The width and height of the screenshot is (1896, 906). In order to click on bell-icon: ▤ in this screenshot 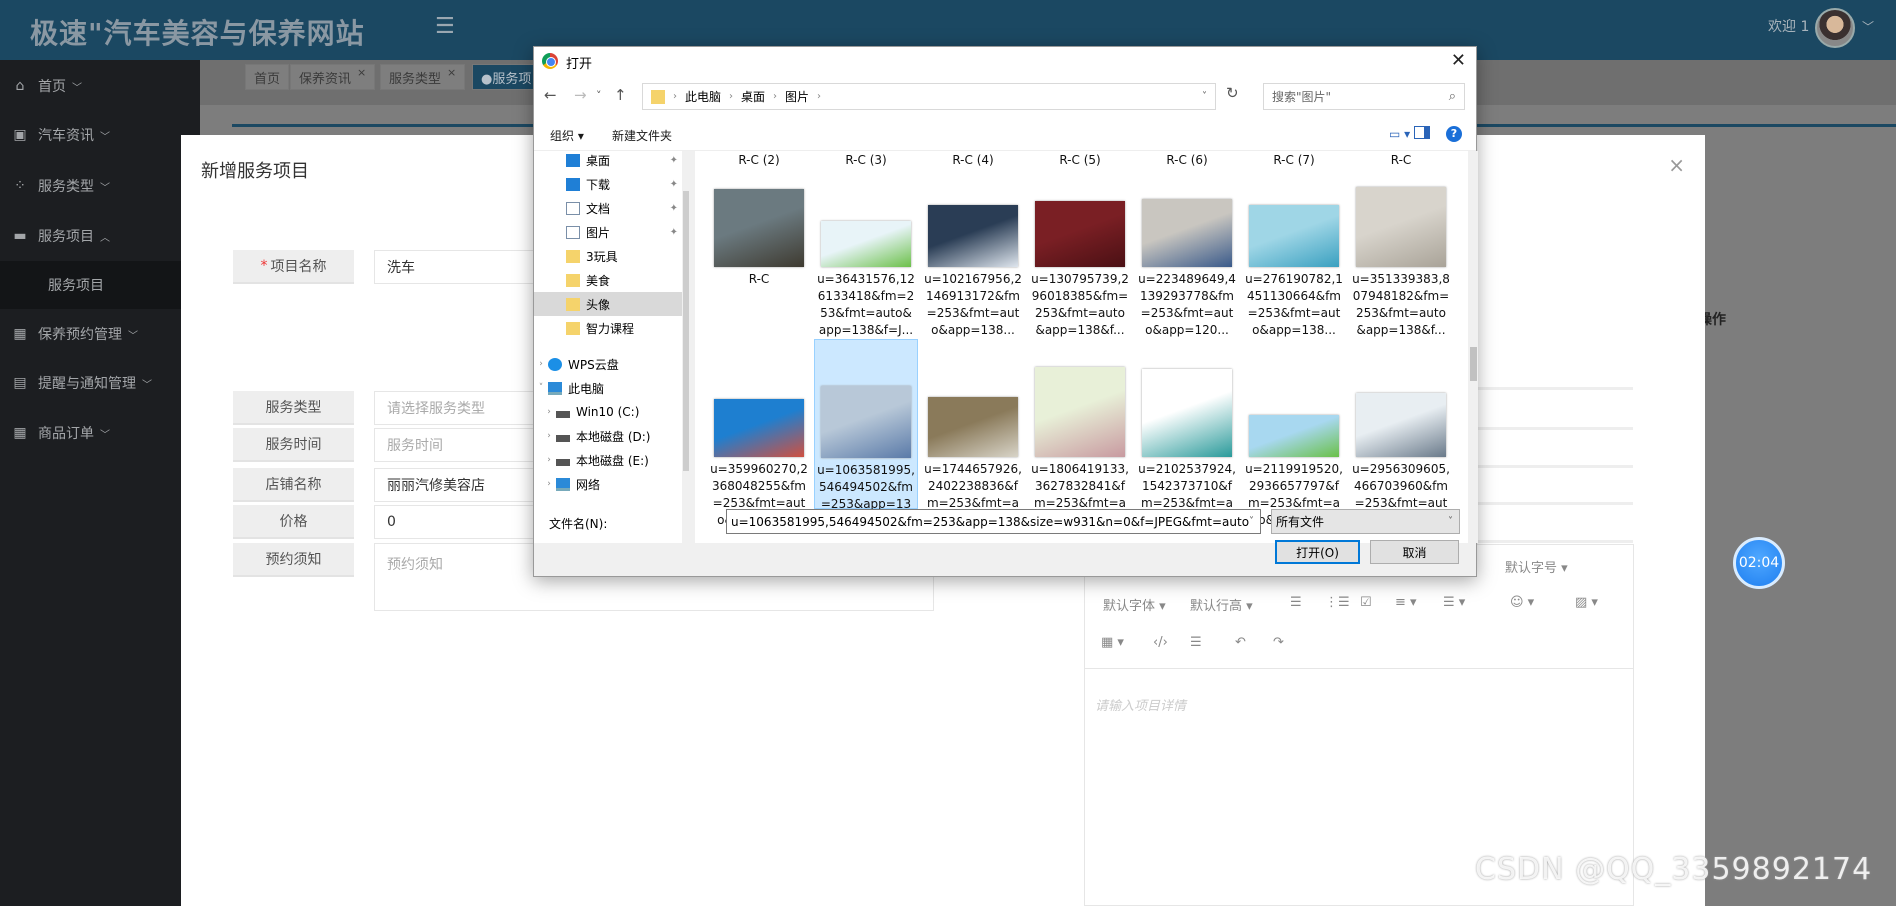, I will do `click(20, 383)`.